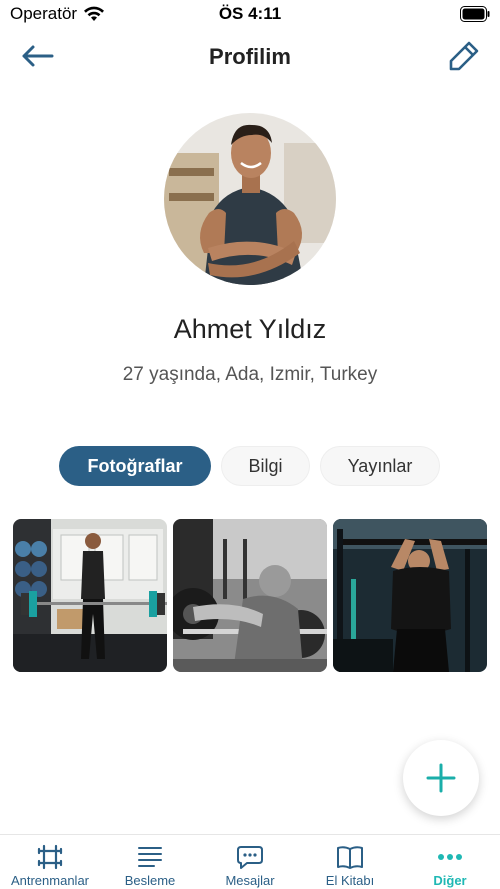 Image resolution: width=500 pixels, height=889 pixels. Describe the element at coordinates (250, 880) in the screenshot. I see `tab-bar-label: Mesajlar` at that location.